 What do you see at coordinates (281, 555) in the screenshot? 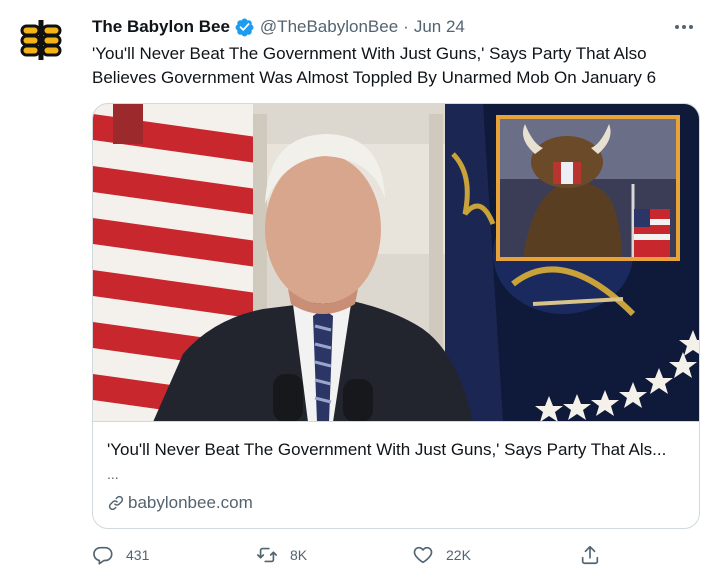
I see `retweet-button: 8K` at bounding box center [281, 555].